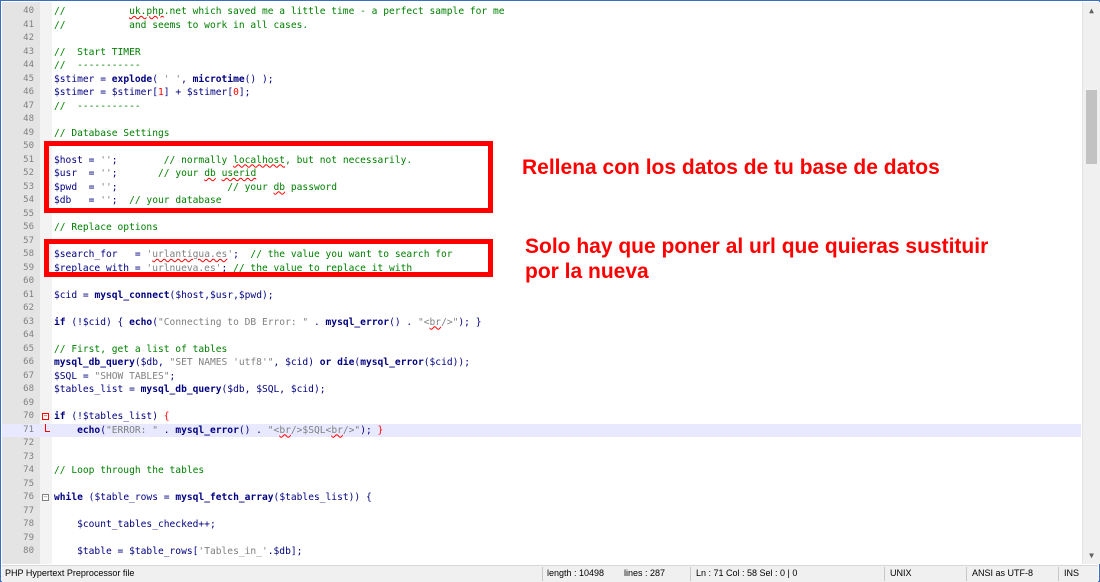 The image size is (1100, 582). I want to click on code-line: 46 $stimer = $stimer[1] + $stimer[0];, so click(541, 93).